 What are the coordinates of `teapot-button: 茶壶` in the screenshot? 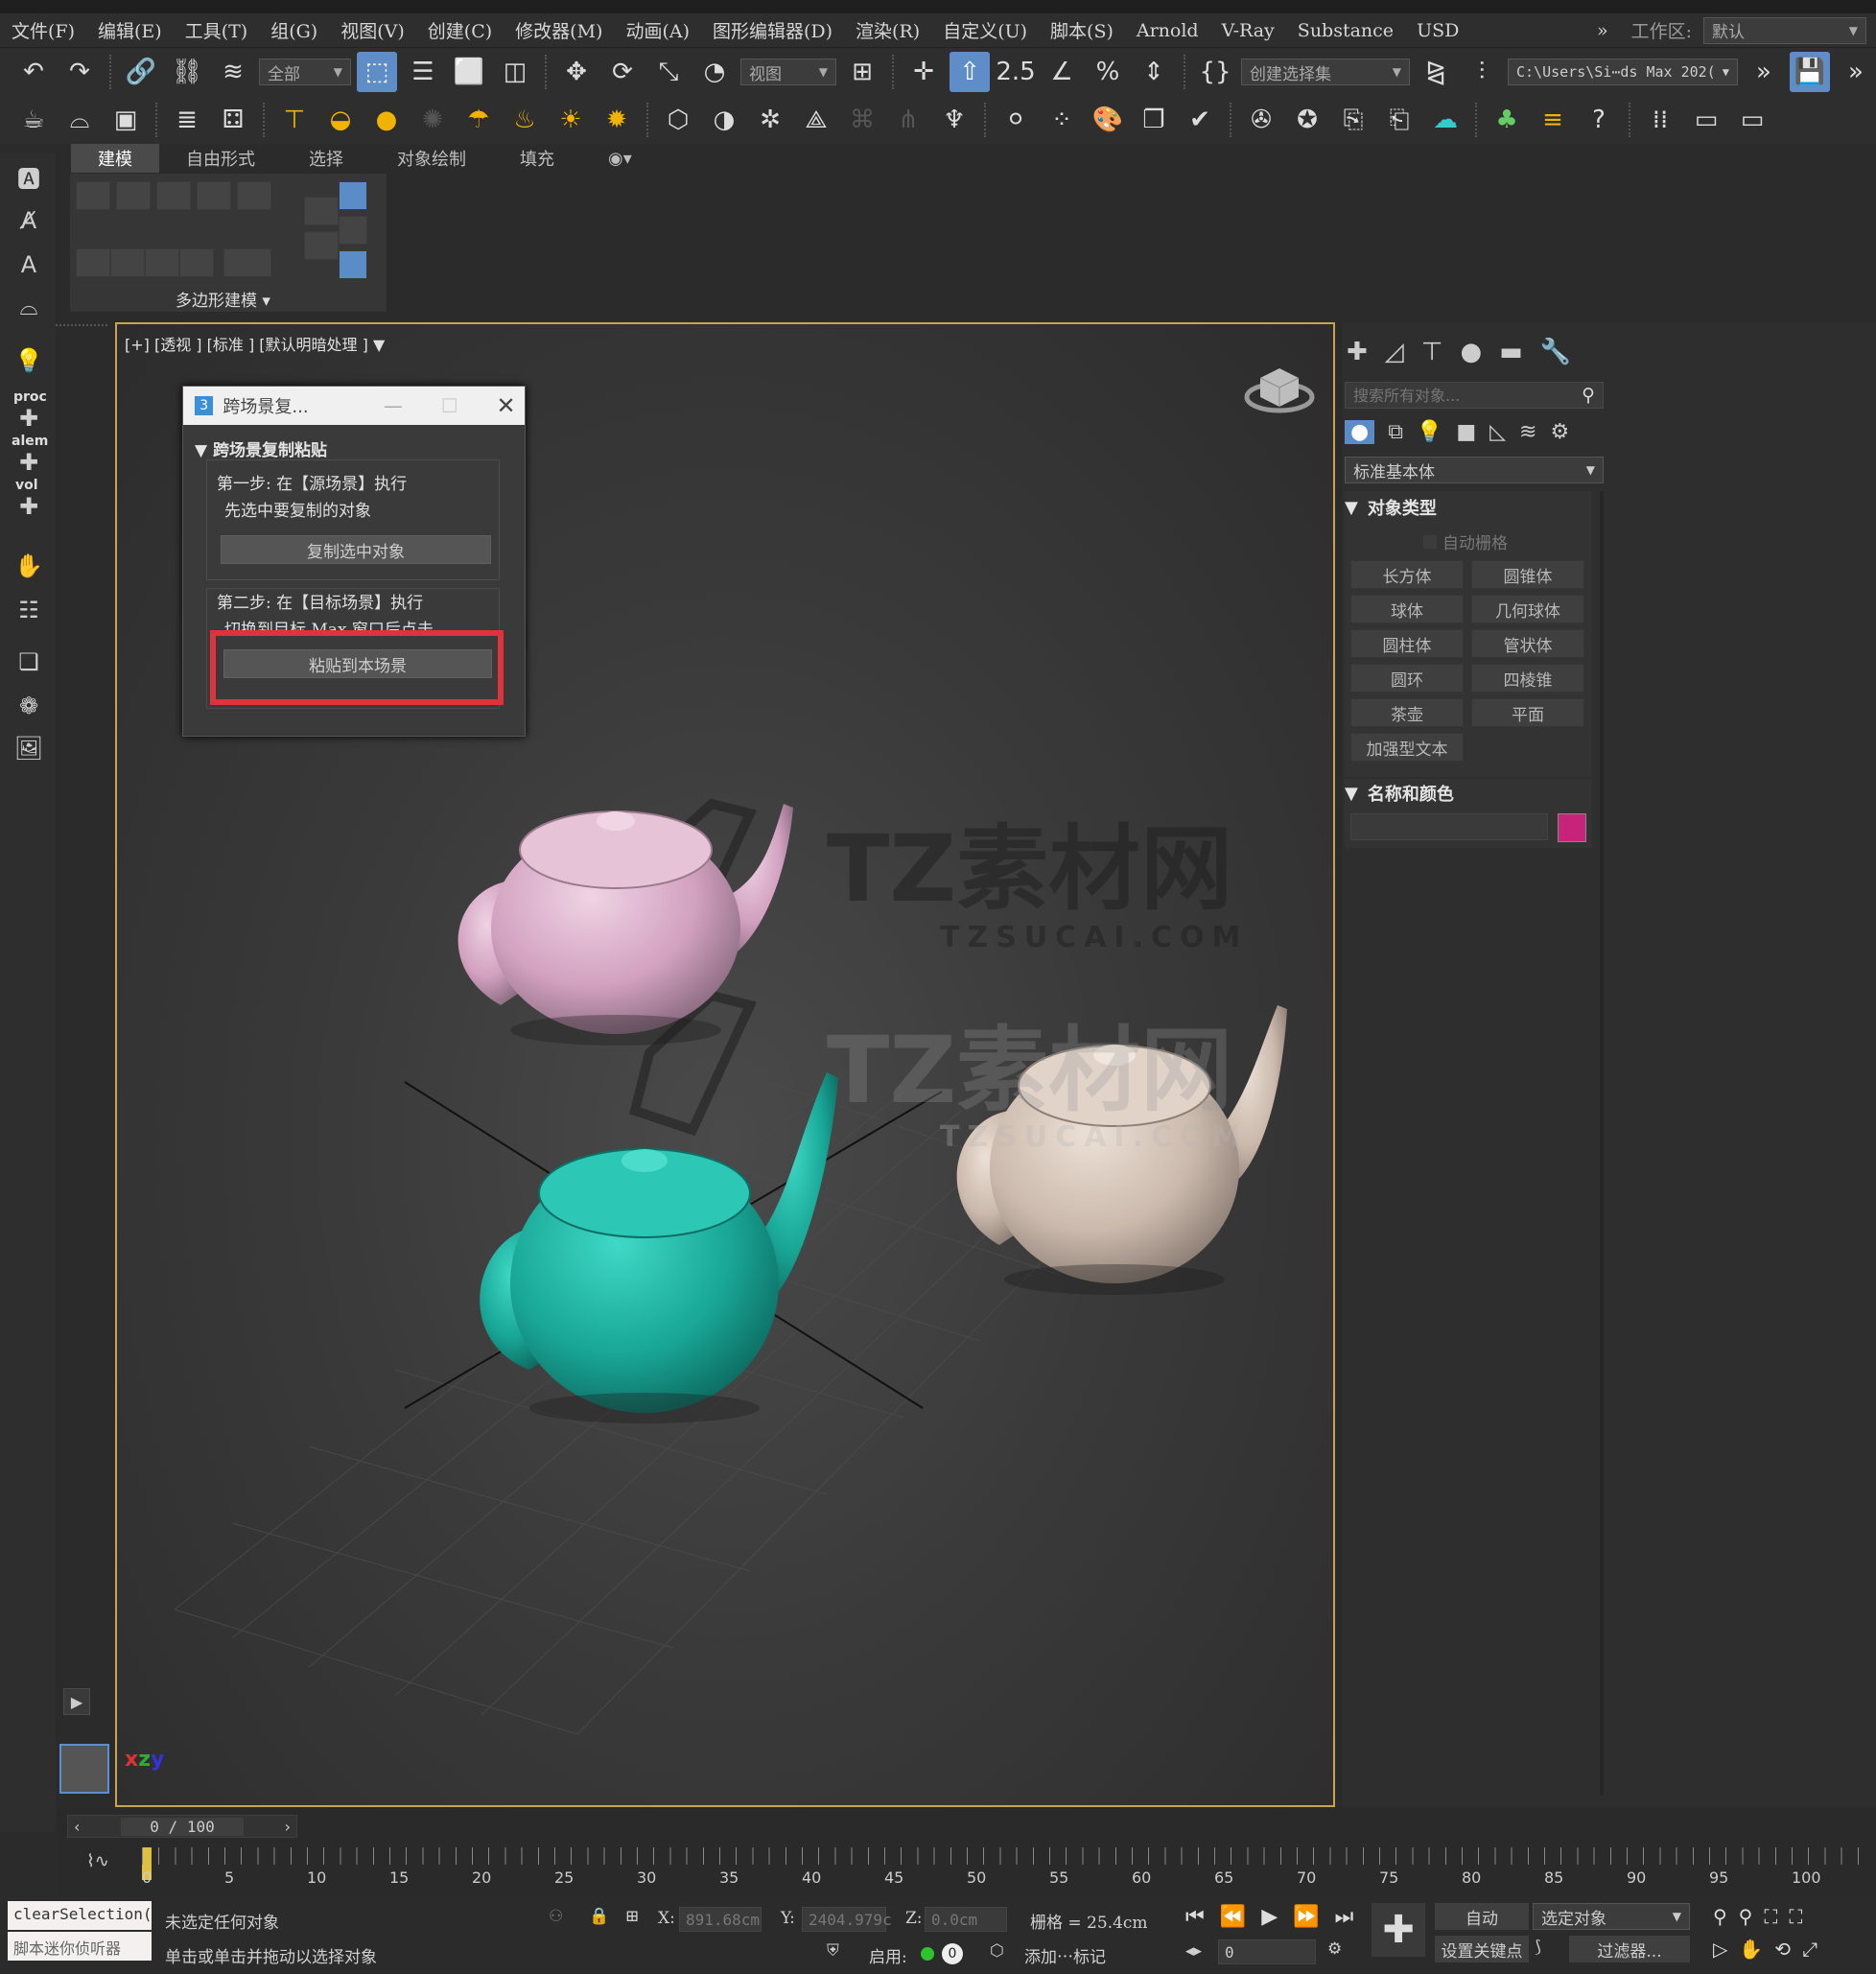 It's located at (1407, 712).